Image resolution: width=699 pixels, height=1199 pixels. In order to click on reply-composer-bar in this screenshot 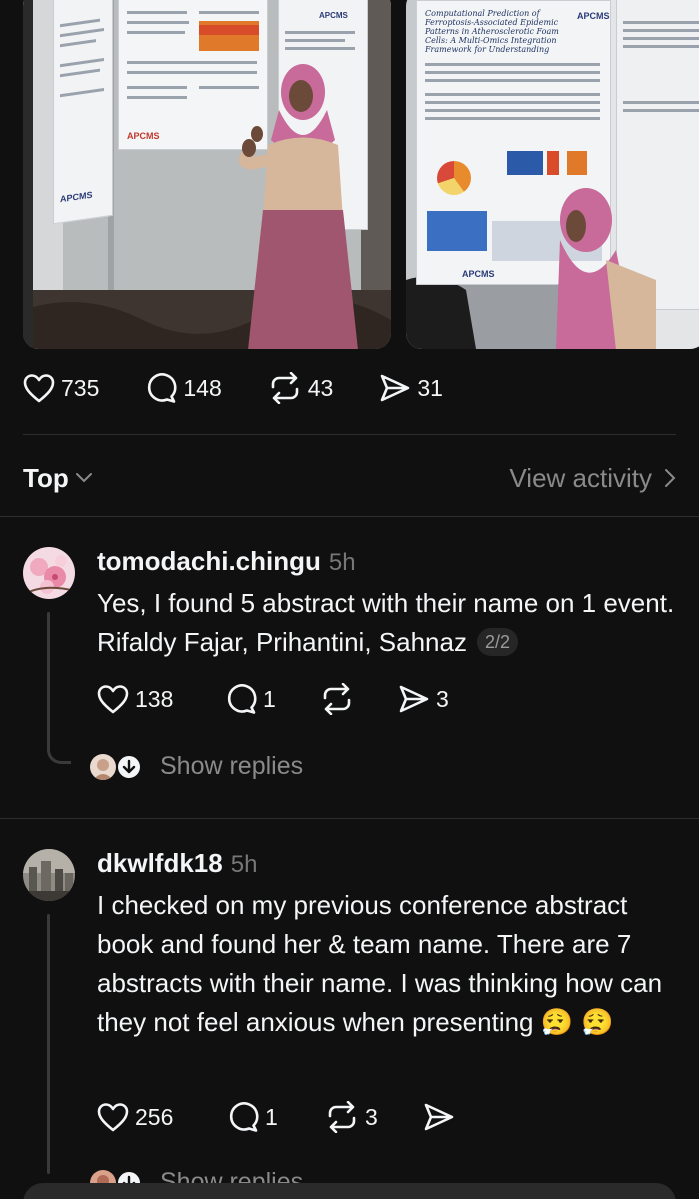, I will do `click(349, 1191)`.